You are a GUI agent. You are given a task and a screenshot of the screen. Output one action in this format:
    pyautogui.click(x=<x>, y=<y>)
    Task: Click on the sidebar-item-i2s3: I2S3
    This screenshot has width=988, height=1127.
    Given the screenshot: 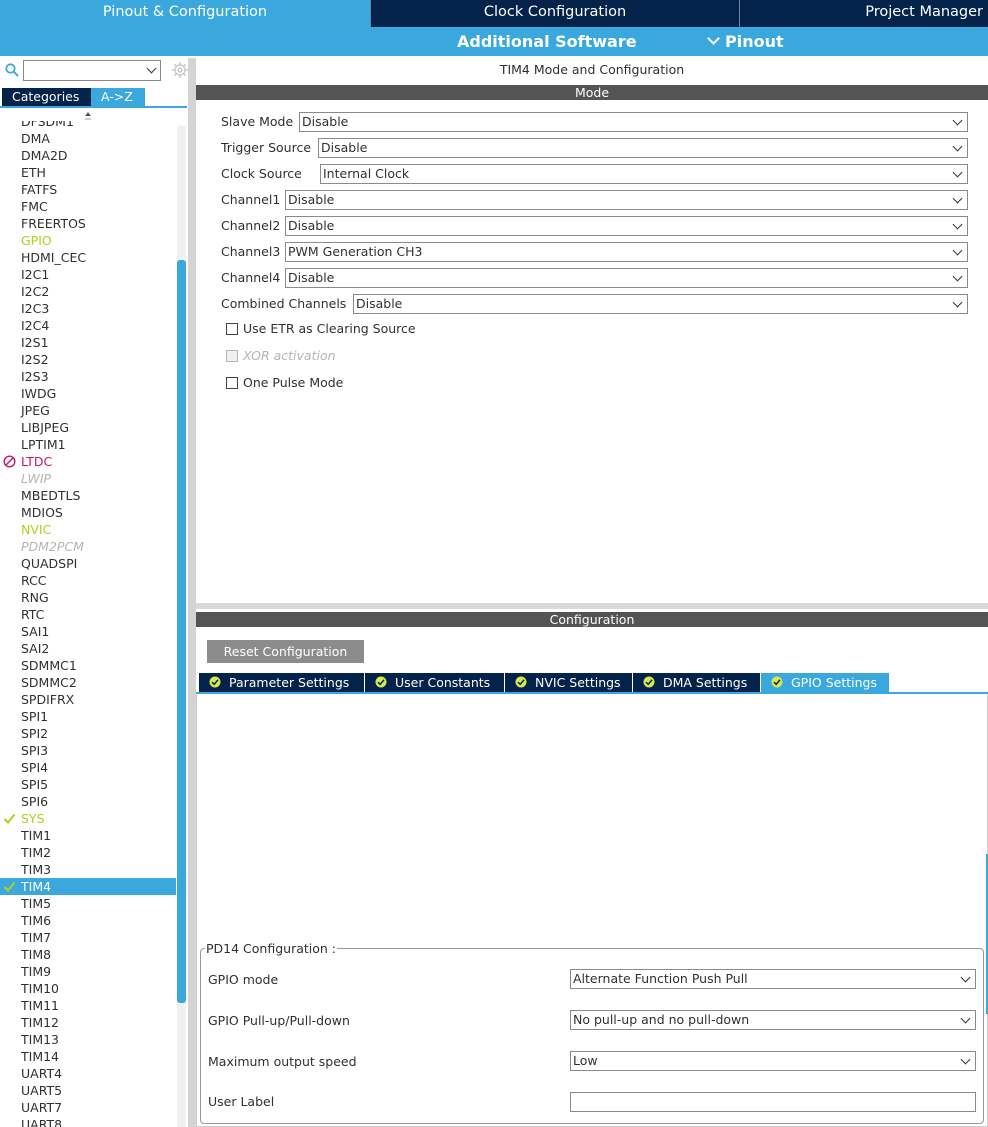 What is the action you would take?
    pyautogui.click(x=88, y=376)
    